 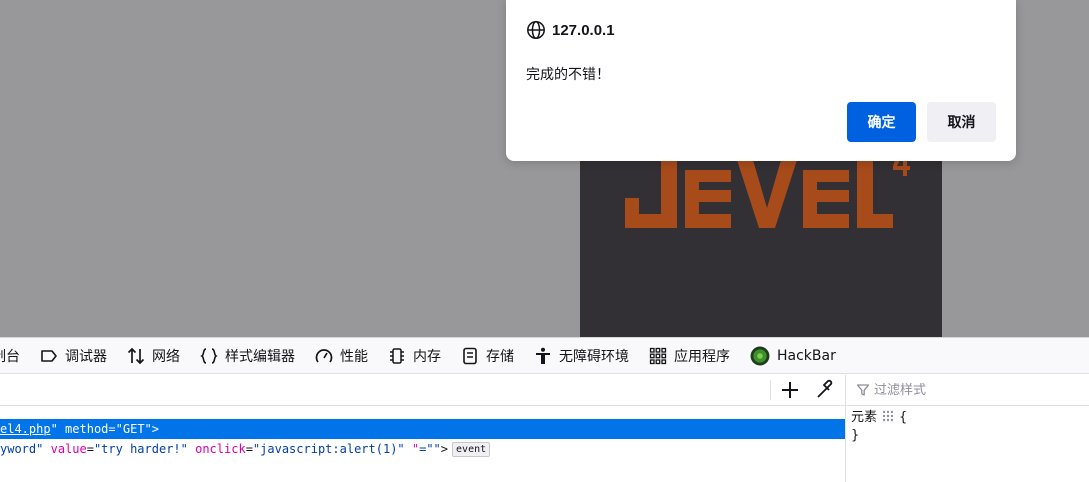 I want to click on tab-label: 控制台, so click(x=10, y=356).